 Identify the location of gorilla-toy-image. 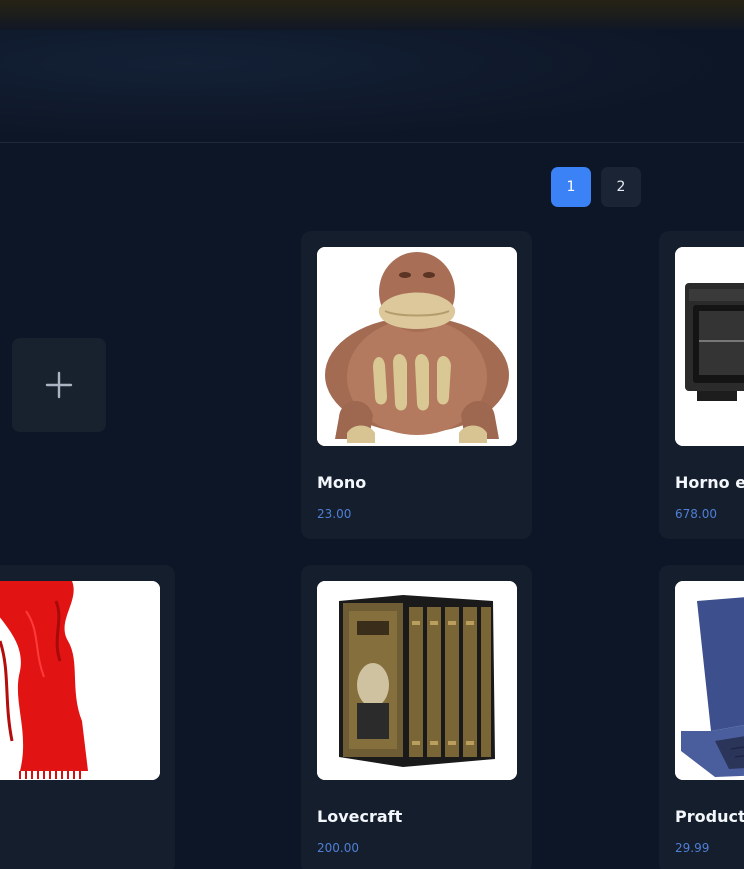
(417, 346).